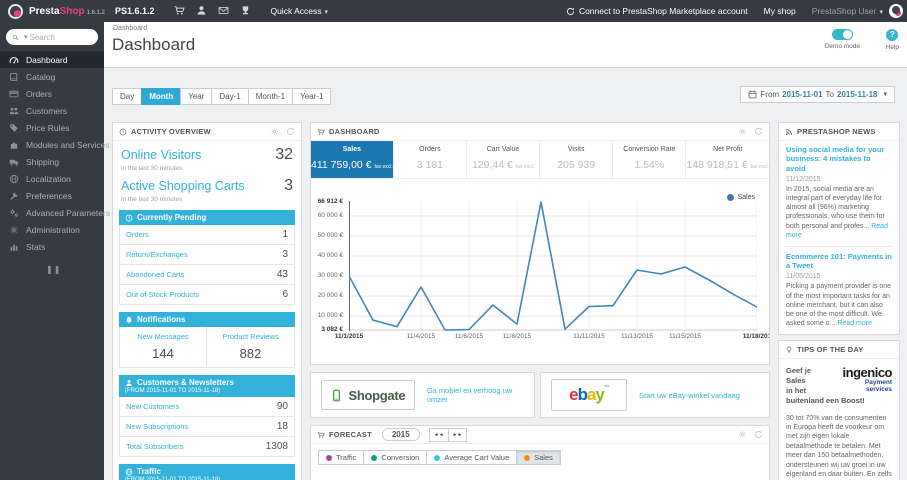 The image size is (907, 480). I want to click on quick-access-menu: Quick Access ▾, so click(299, 11).